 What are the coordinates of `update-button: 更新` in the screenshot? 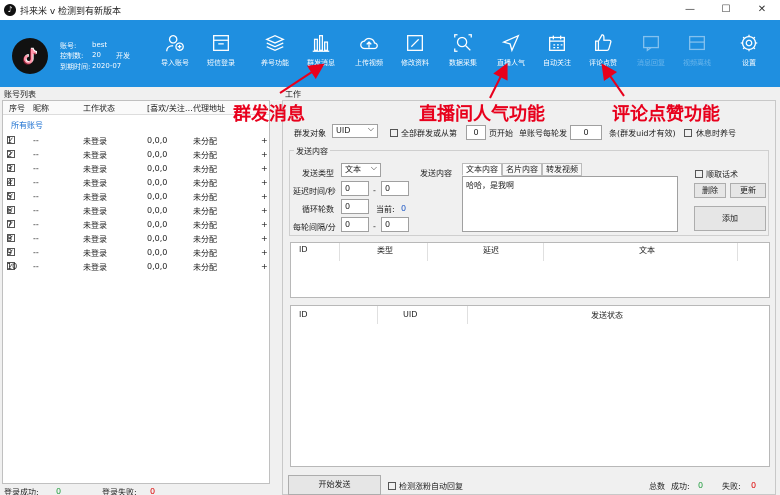 It's located at (748, 190).